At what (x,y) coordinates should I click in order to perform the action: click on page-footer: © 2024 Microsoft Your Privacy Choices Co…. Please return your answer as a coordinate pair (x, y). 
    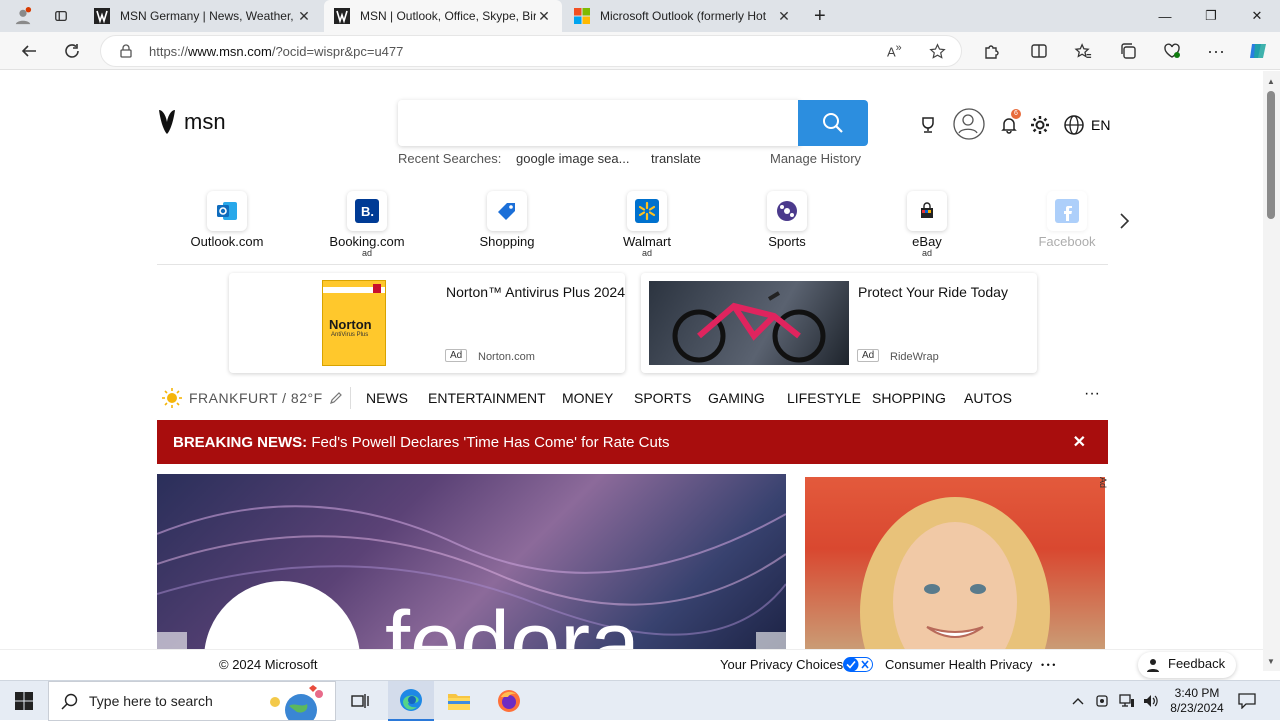
    Looking at the image, I should click on (631, 664).